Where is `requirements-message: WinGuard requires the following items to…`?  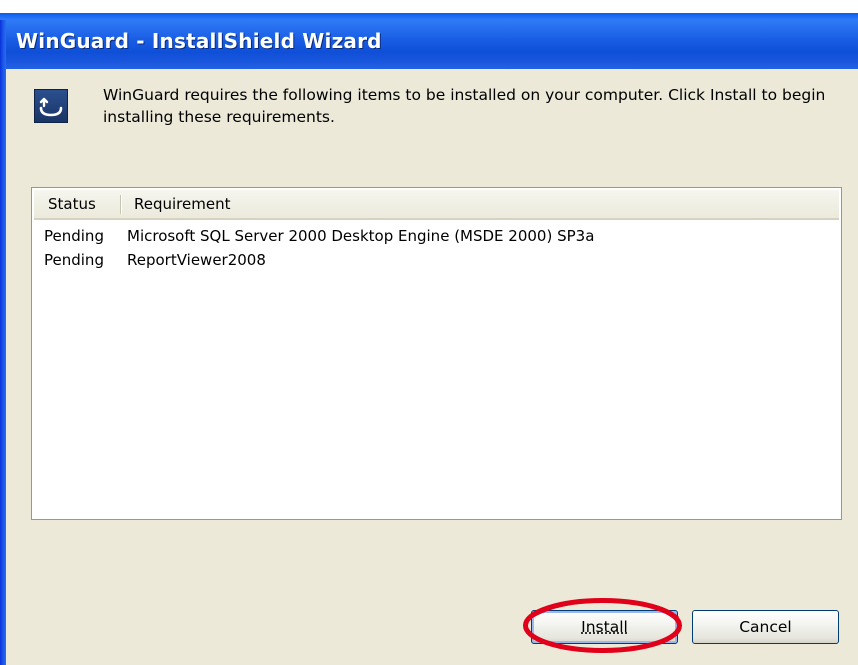
requirements-message: WinGuard requires the following items to… is located at coordinates (464, 106).